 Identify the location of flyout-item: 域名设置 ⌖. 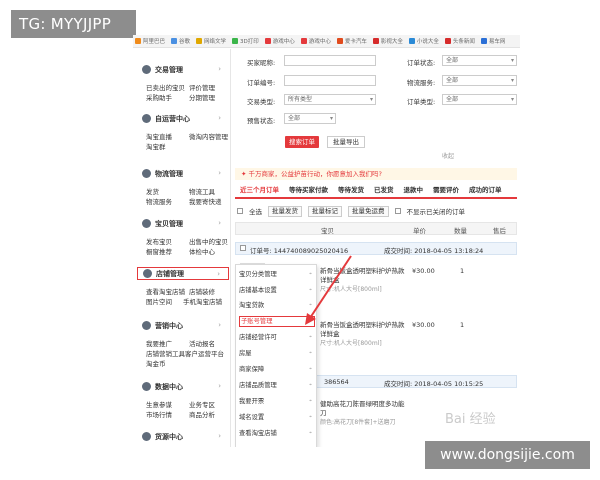
(277, 417).